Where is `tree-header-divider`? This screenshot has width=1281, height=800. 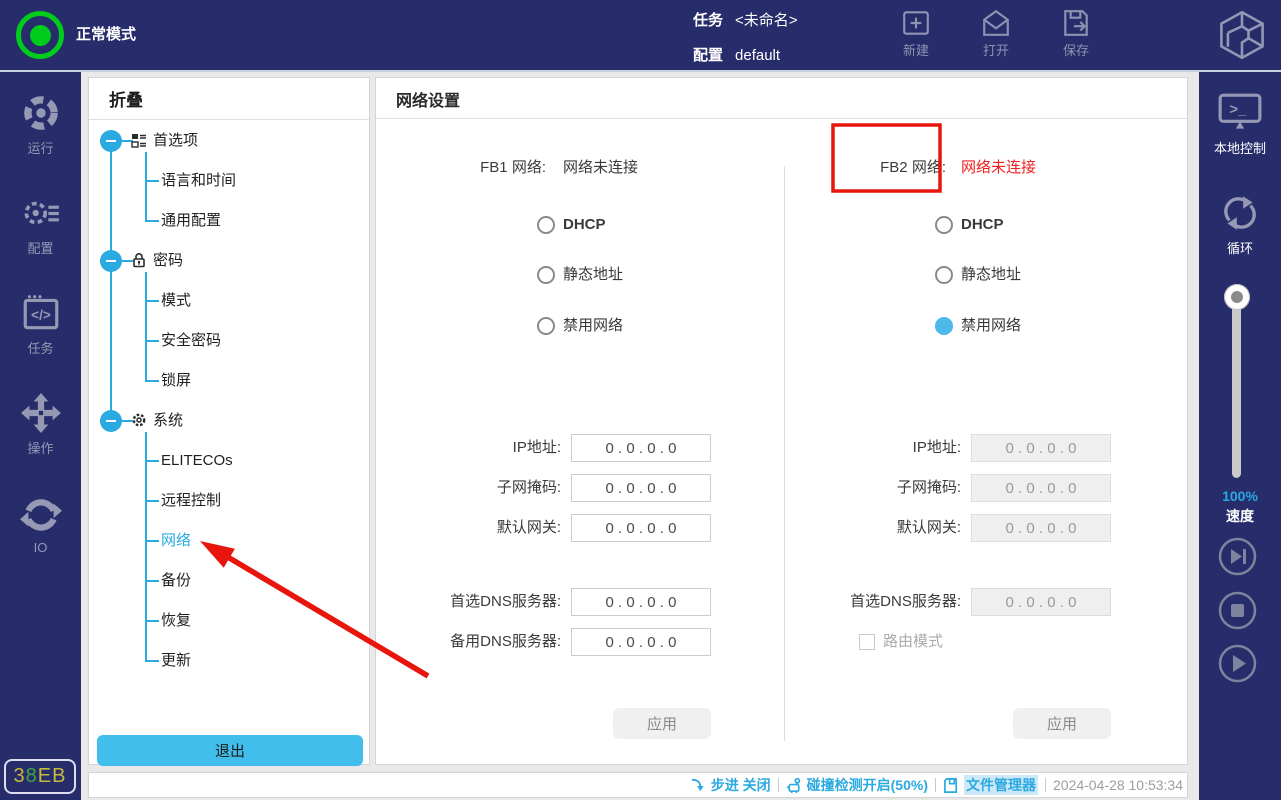 tree-header-divider is located at coordinates (229, 119).